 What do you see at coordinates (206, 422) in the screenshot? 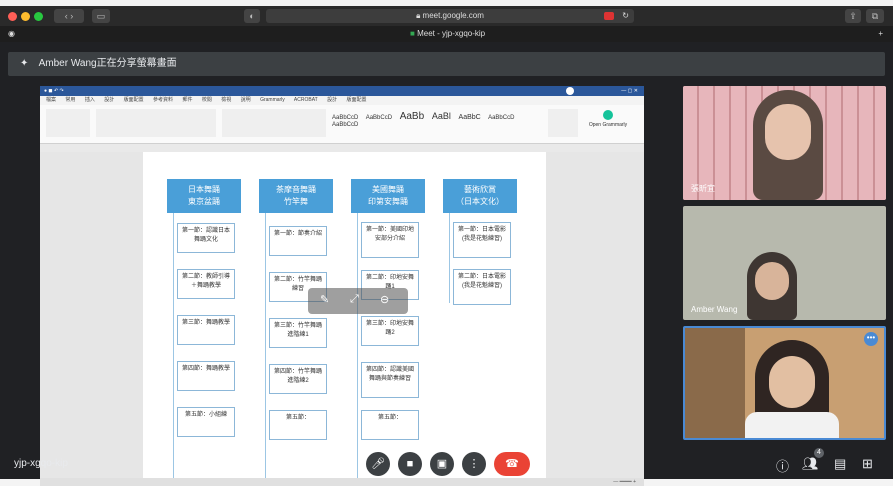
I see `lesson-box: 第五節：小組練` at bounding box center [206, 422].